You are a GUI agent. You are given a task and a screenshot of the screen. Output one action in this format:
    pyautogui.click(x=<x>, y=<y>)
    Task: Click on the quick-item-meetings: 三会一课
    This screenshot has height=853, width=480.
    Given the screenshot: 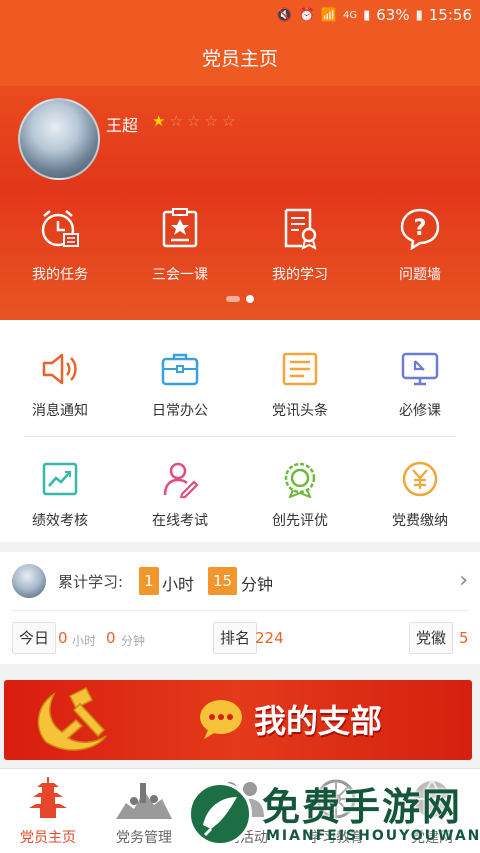 What is the action you would take?
    pyautogui.click(x=180, y=245)
    